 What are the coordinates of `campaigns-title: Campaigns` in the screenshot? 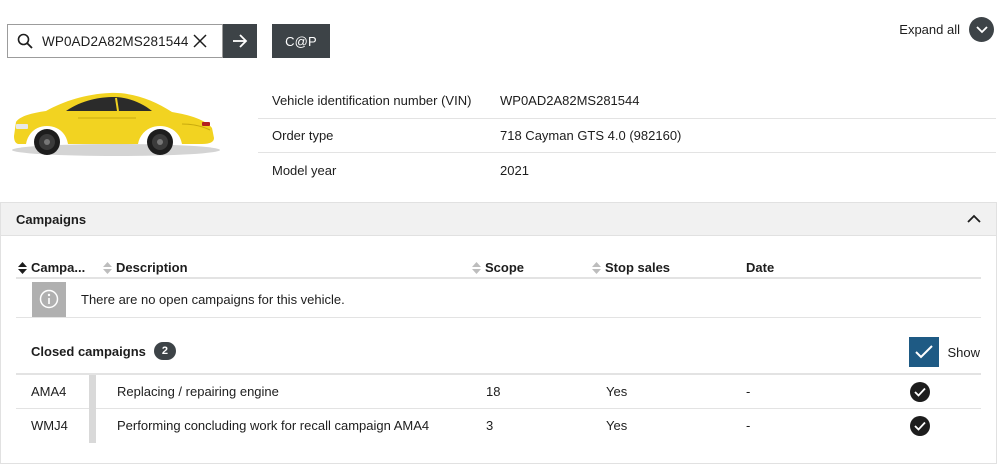 It's located at (51, 219).